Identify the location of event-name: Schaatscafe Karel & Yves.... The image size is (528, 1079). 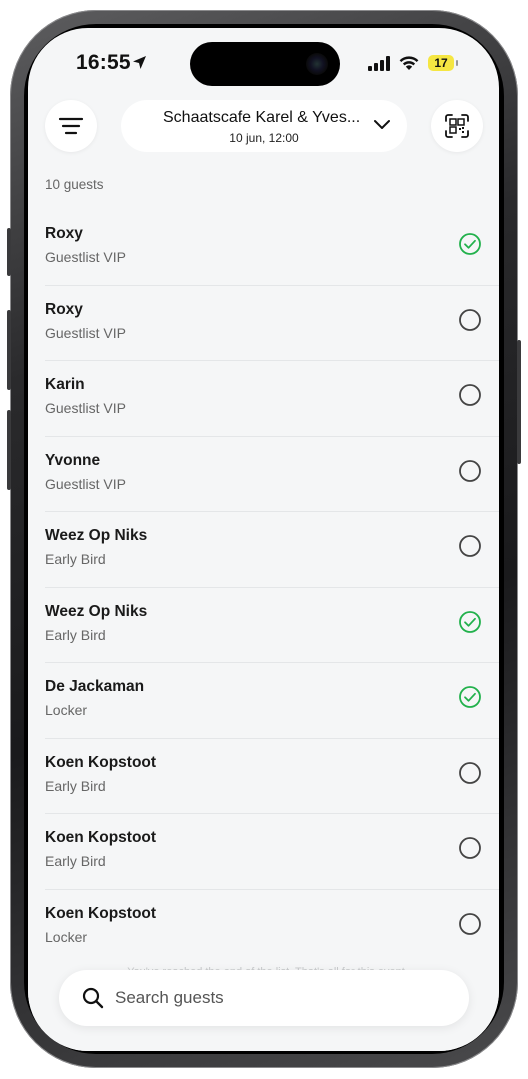
(262, 117).